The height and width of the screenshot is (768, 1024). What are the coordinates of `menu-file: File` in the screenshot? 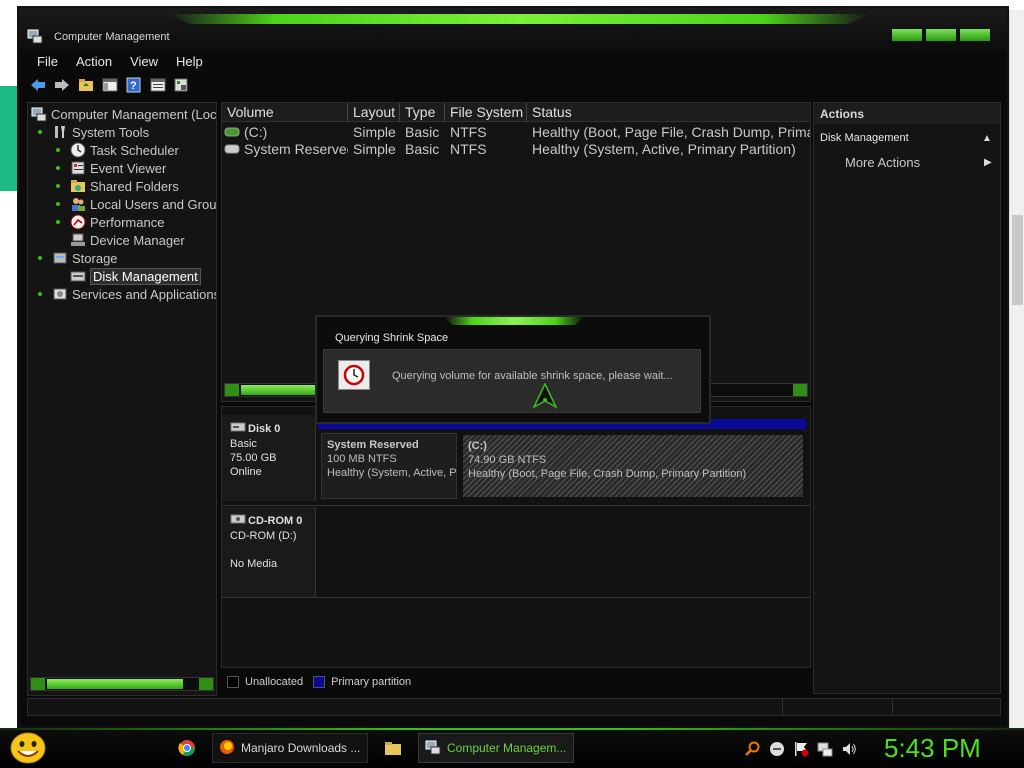 It's located at (47, 62).